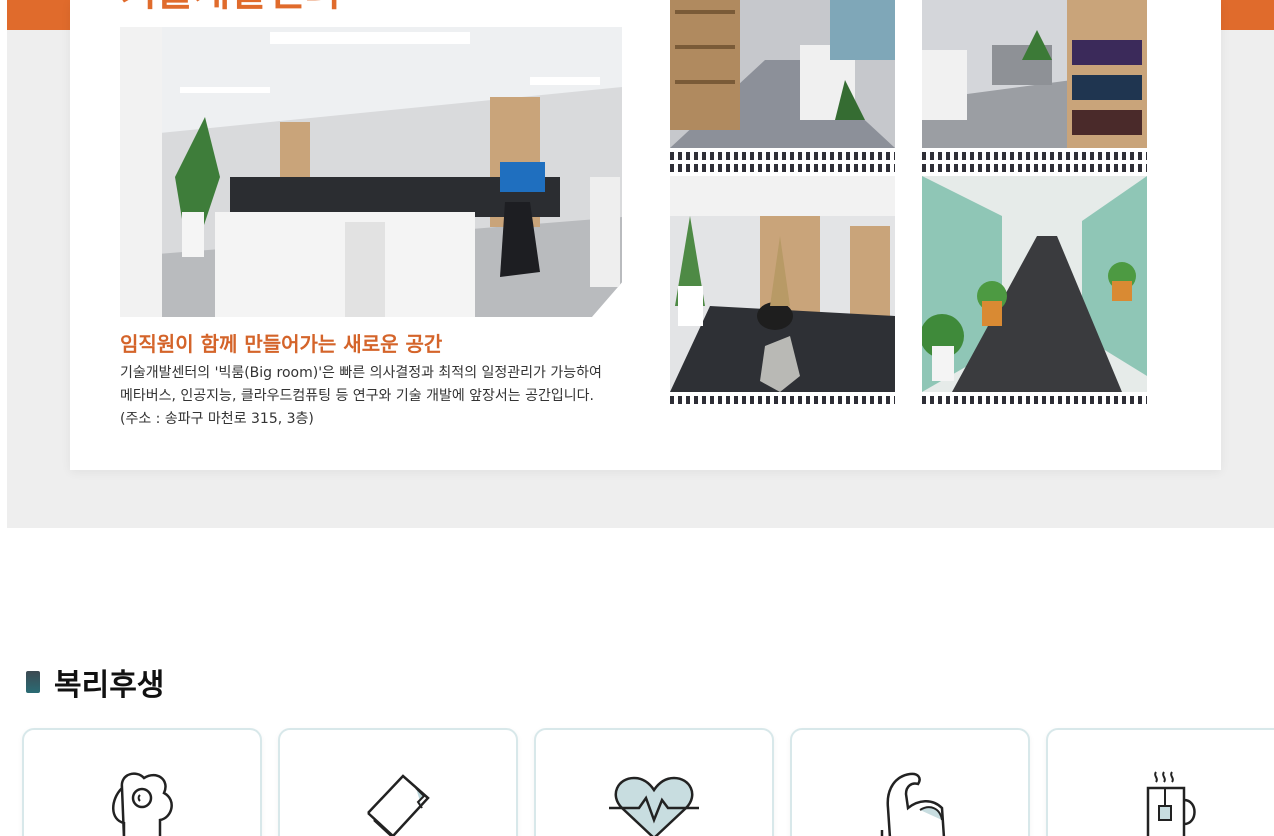 The width and height of the screenshot is (1274, 836). Describe the element at coordinates (654, 806) in the screenshot. I see `heartbeat-icon` at that location.